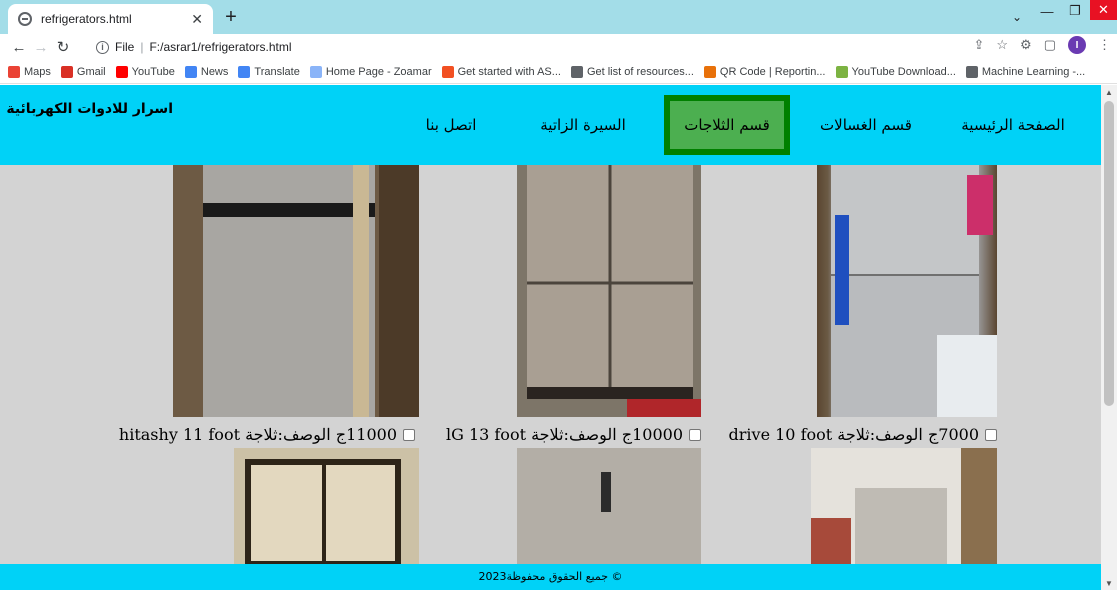 The width and height of the screenshot is (1117, 590). What do you see at coordinates (978, 45) in the screenshot?
I see `share-icon: ⇪` at bounding box center [978, 45].